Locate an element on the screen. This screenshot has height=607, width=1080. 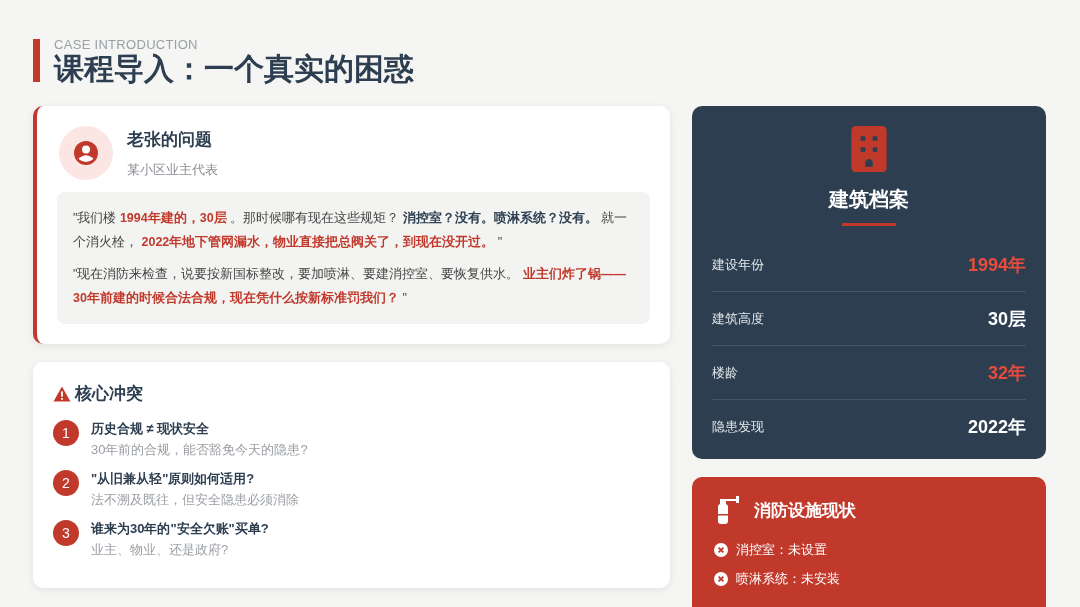
conflict-title: 历史合规 ≠ 现状安全 is located at coordinates (151, 429).